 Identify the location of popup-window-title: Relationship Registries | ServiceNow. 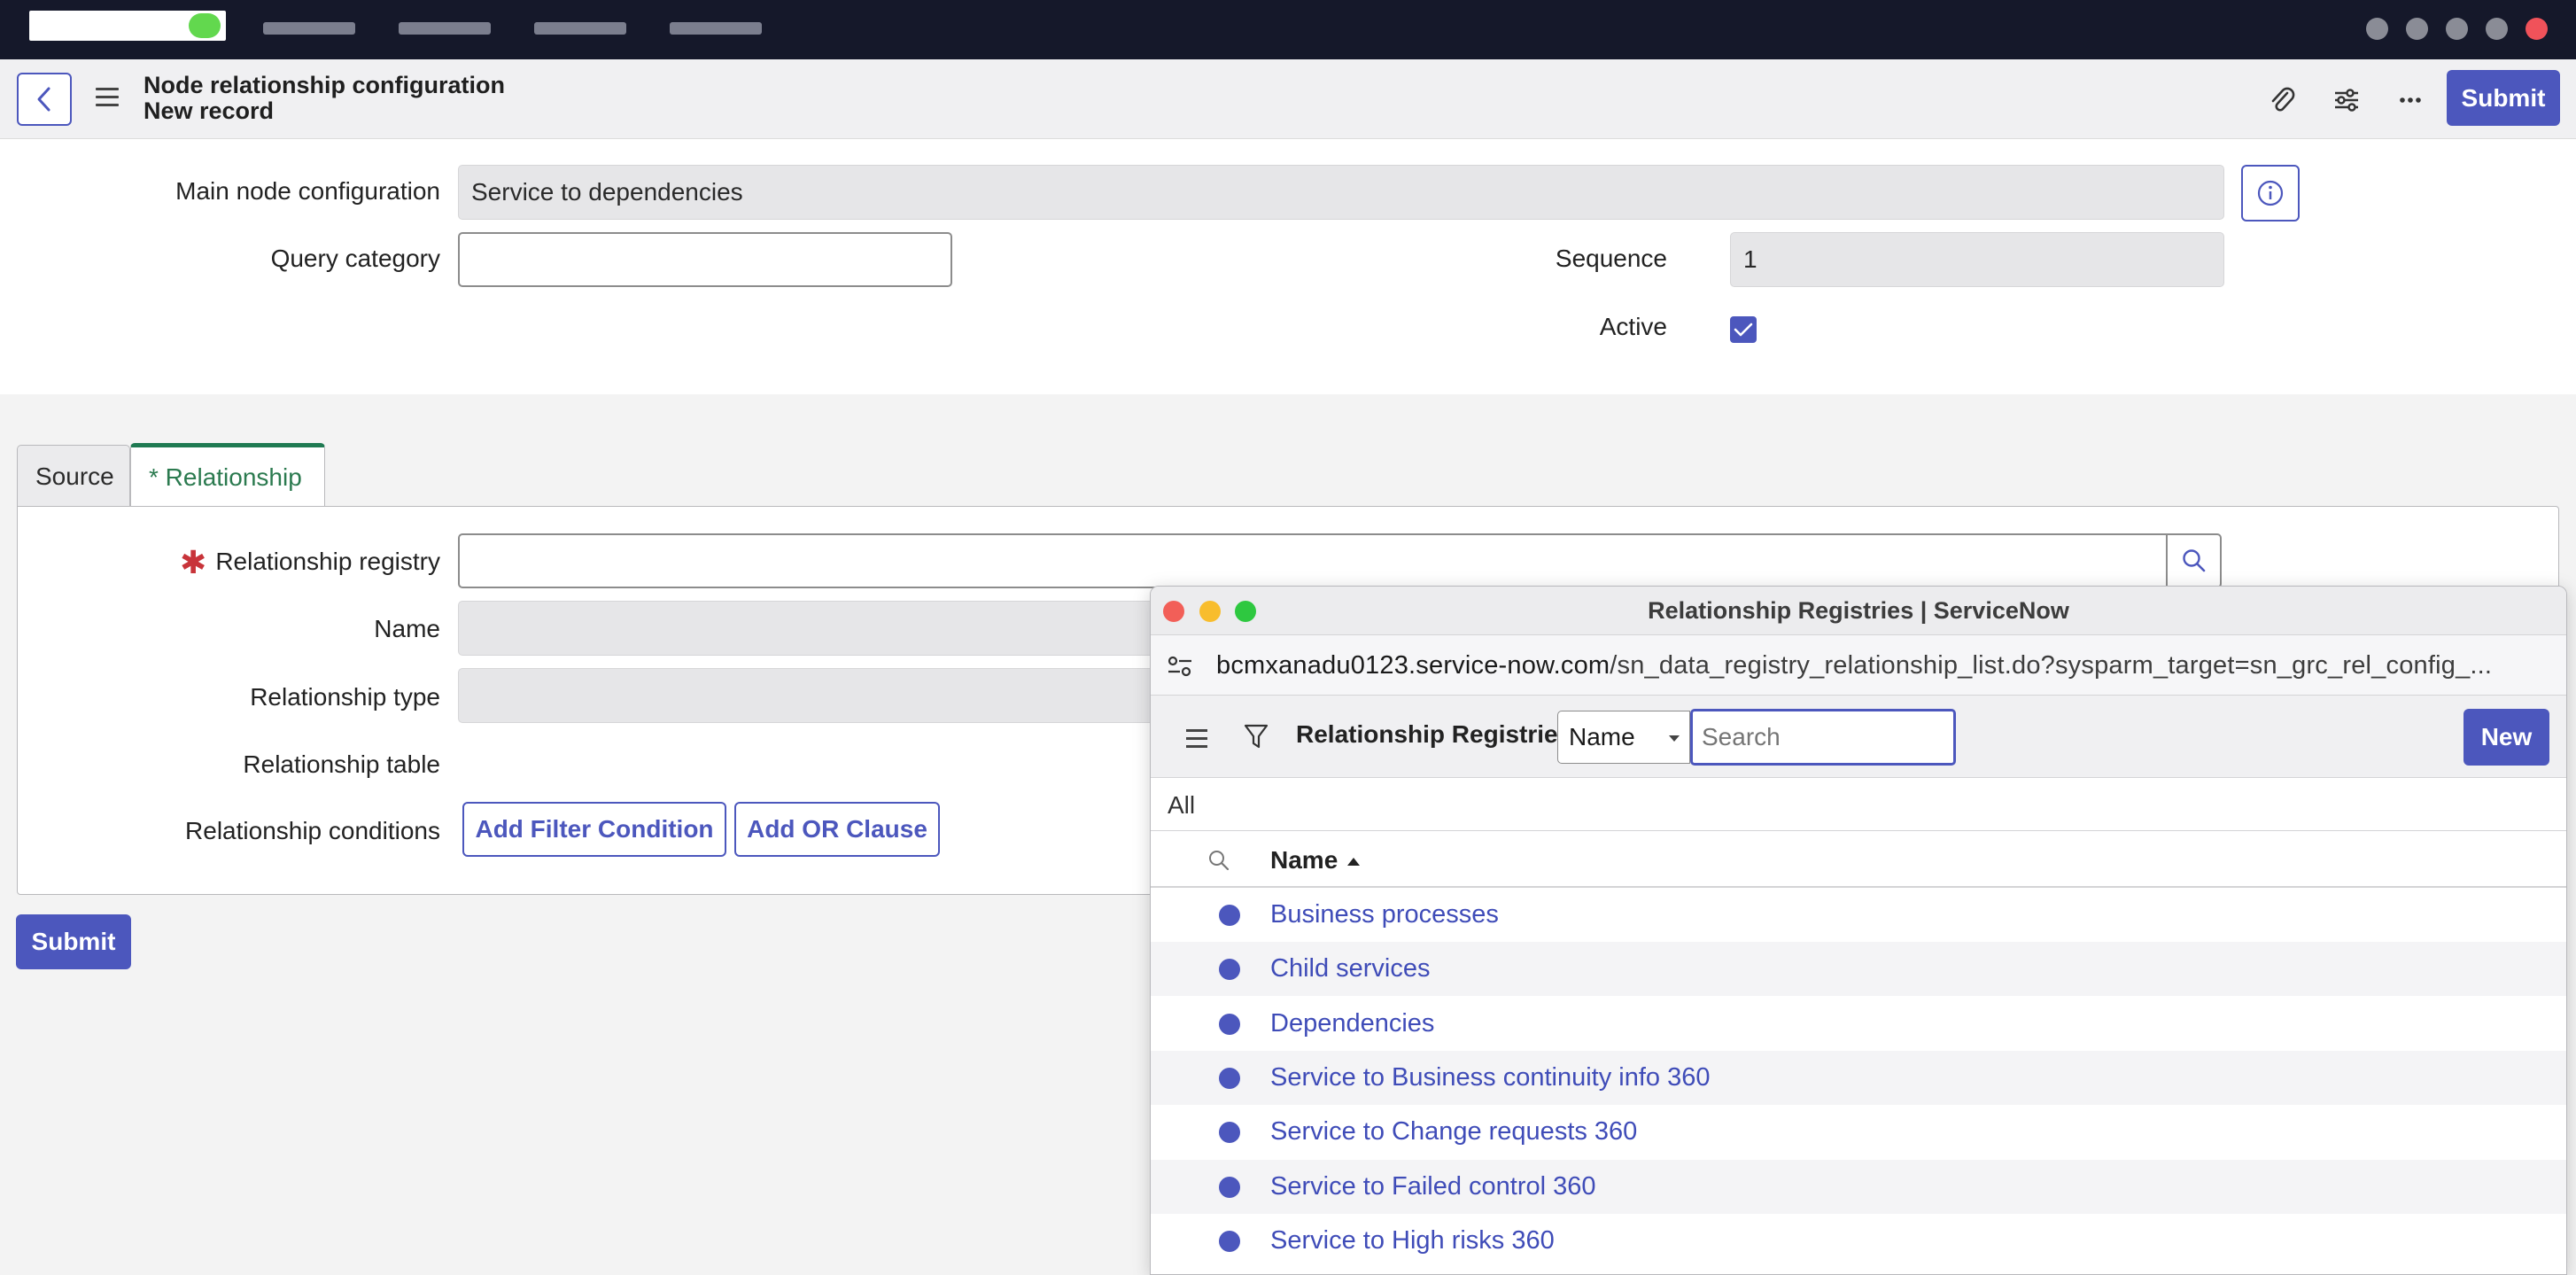
(1858, 610).